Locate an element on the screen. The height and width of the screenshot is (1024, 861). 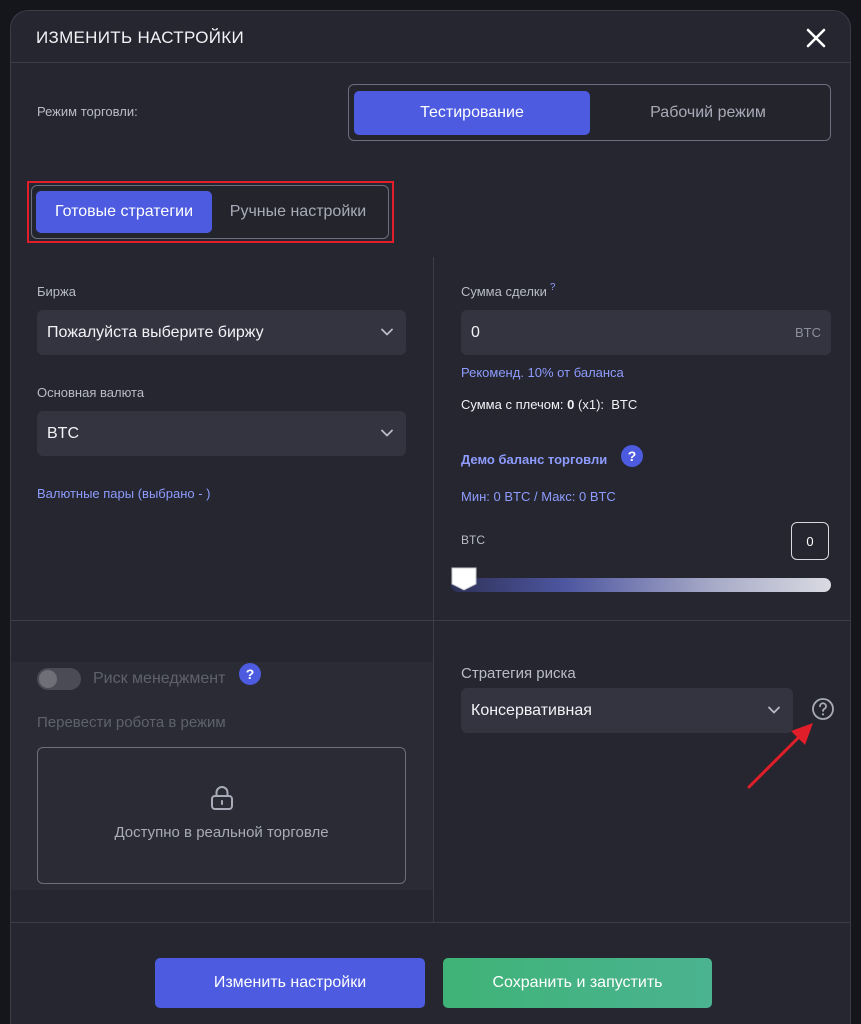
leverage-prefix: Сумма с плечом: is located at coordinates (512, 404).